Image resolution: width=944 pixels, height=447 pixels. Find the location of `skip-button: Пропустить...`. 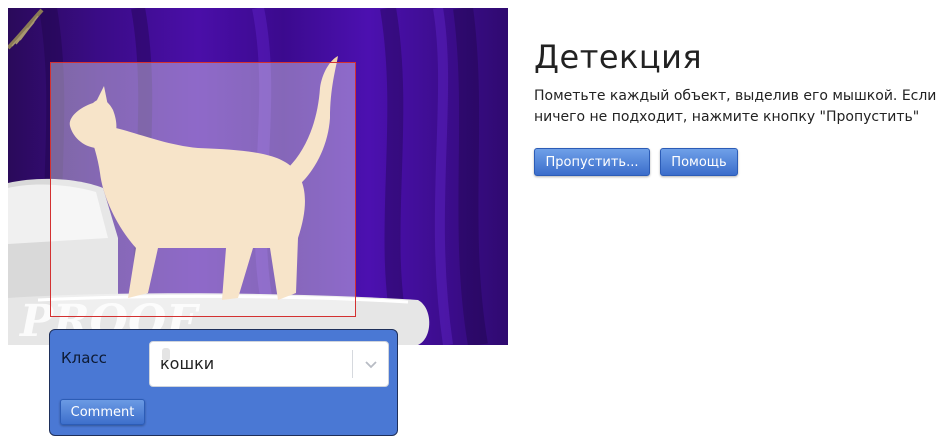

skip-button: Пропустить... is located at coordinates (592, 162).